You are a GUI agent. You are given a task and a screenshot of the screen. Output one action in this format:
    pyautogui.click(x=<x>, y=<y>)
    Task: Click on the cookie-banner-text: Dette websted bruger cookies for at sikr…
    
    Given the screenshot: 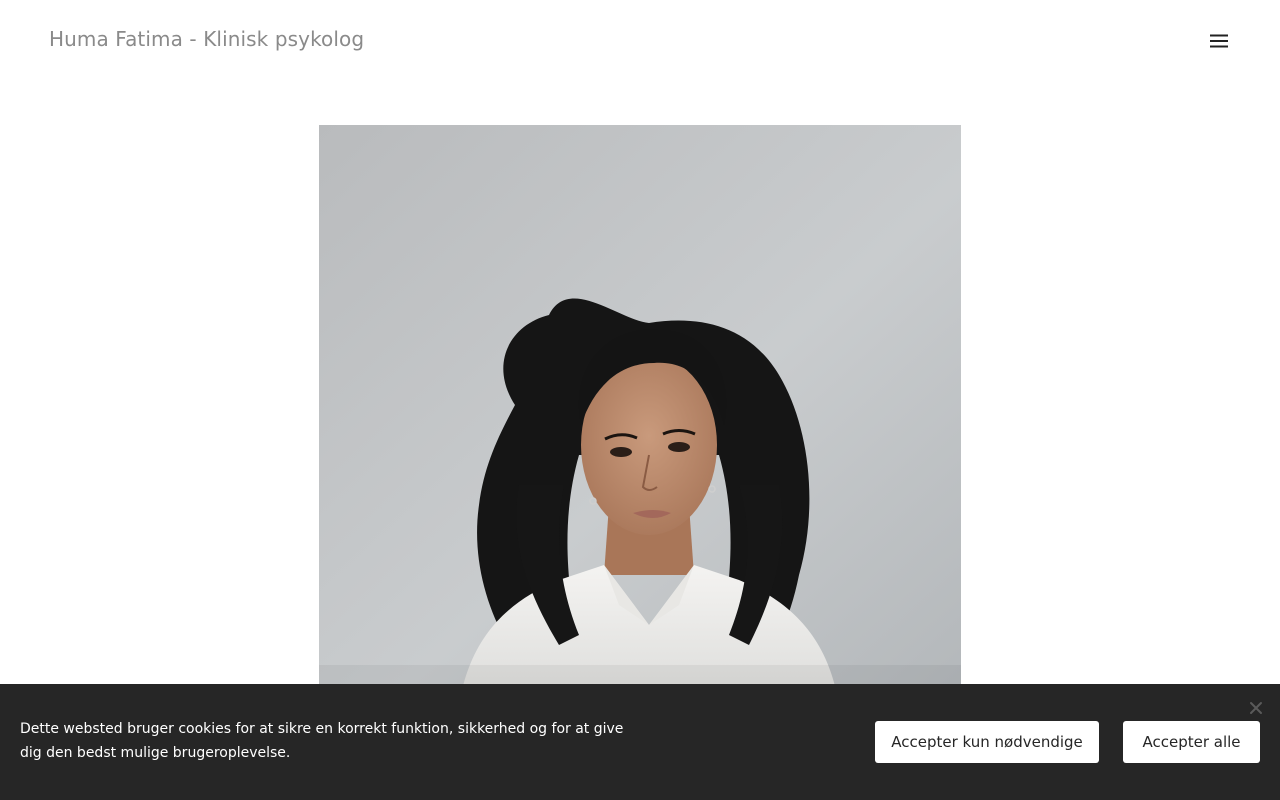 What is the action you would take?
    pyautogui.click(x=322, y=741)
    